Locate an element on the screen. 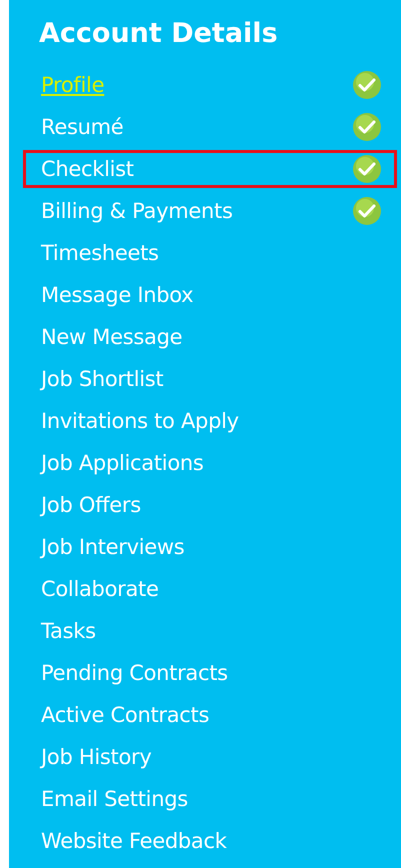 This screenshot has width=401, height=868. menu-link: Timesheets is located at coordinates (100, 253).